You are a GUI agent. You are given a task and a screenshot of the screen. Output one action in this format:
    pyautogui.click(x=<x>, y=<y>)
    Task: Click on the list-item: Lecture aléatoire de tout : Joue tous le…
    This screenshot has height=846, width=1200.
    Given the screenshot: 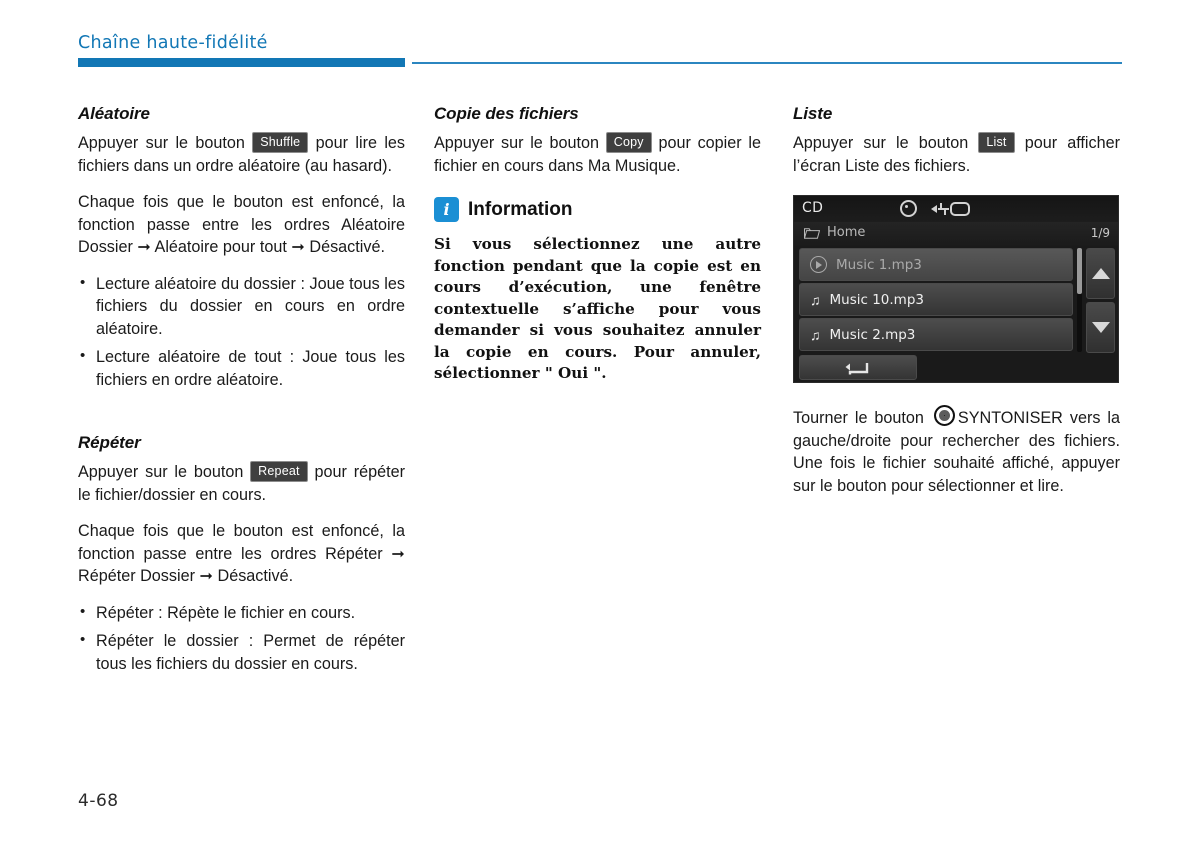 What is the action you would take?
    pyautogui.click(x=241, y=368)
    